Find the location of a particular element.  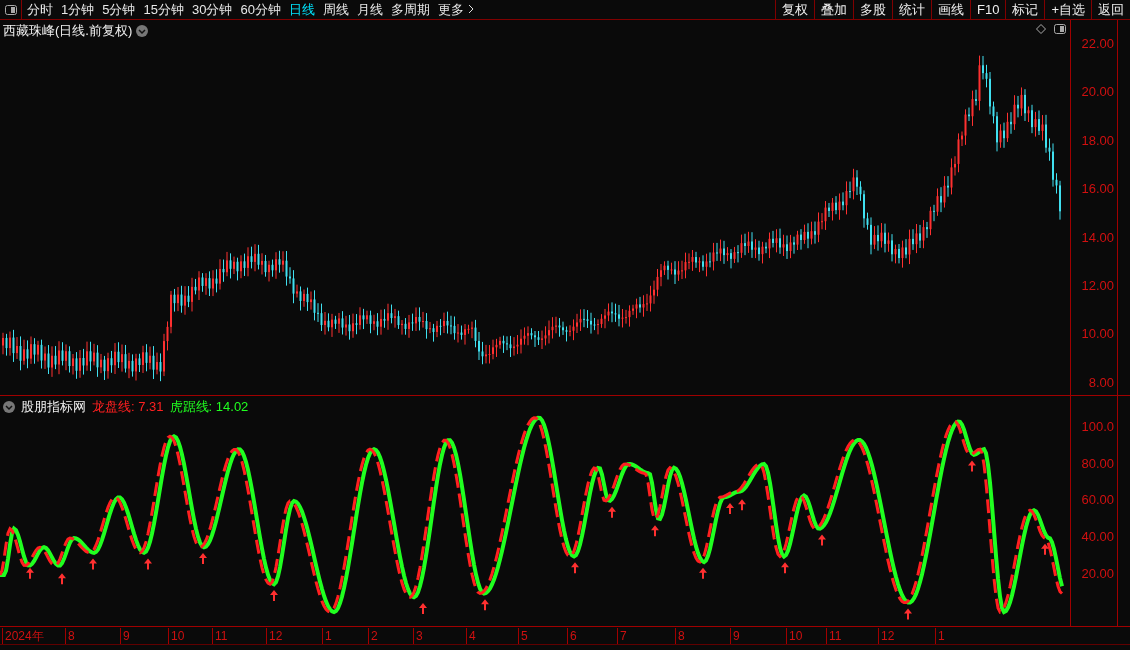

price-axis-label: 8.00 is located at coordinates (1101, 382).